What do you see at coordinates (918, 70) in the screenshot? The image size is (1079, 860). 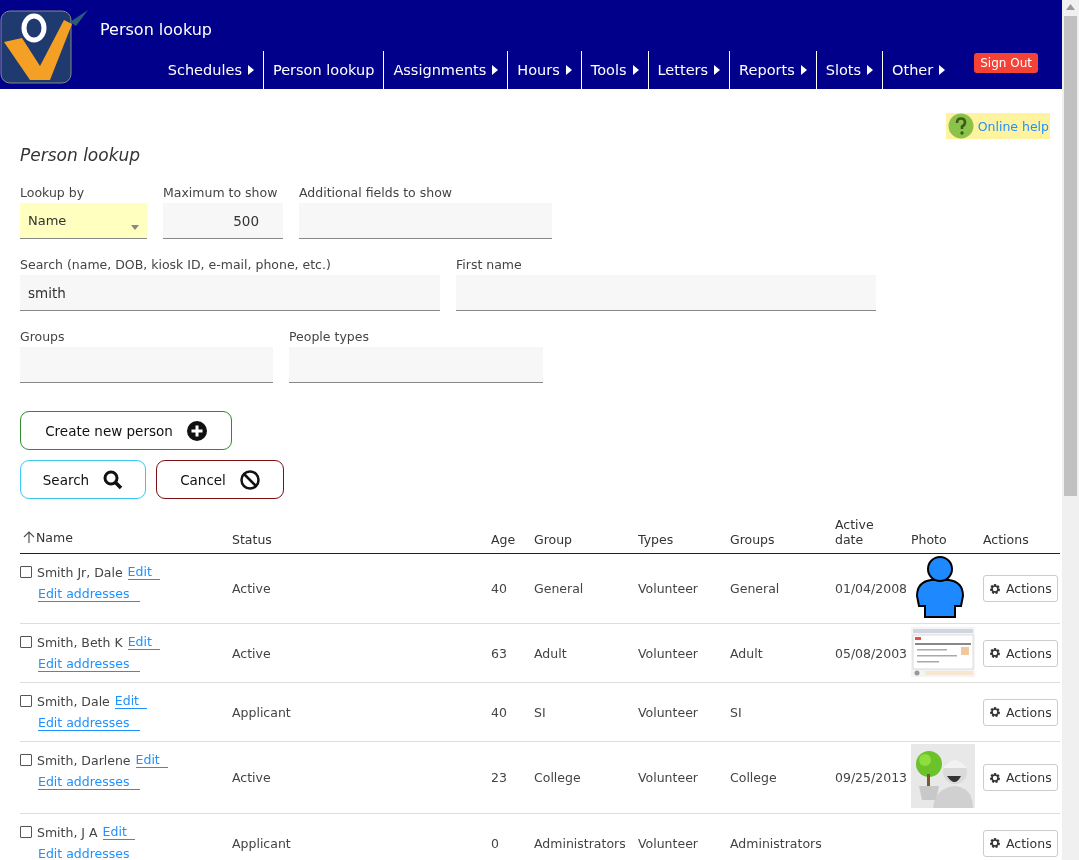 I see `menu-item: Other` at bounding box center [918, 70].